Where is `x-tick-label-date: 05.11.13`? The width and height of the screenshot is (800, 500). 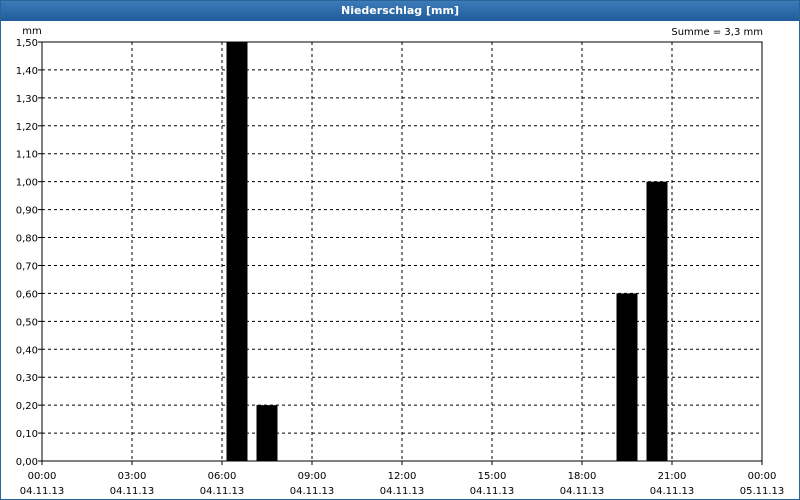
x-tick-label-date: 05.11.13 is located at coordinates (762, 491).